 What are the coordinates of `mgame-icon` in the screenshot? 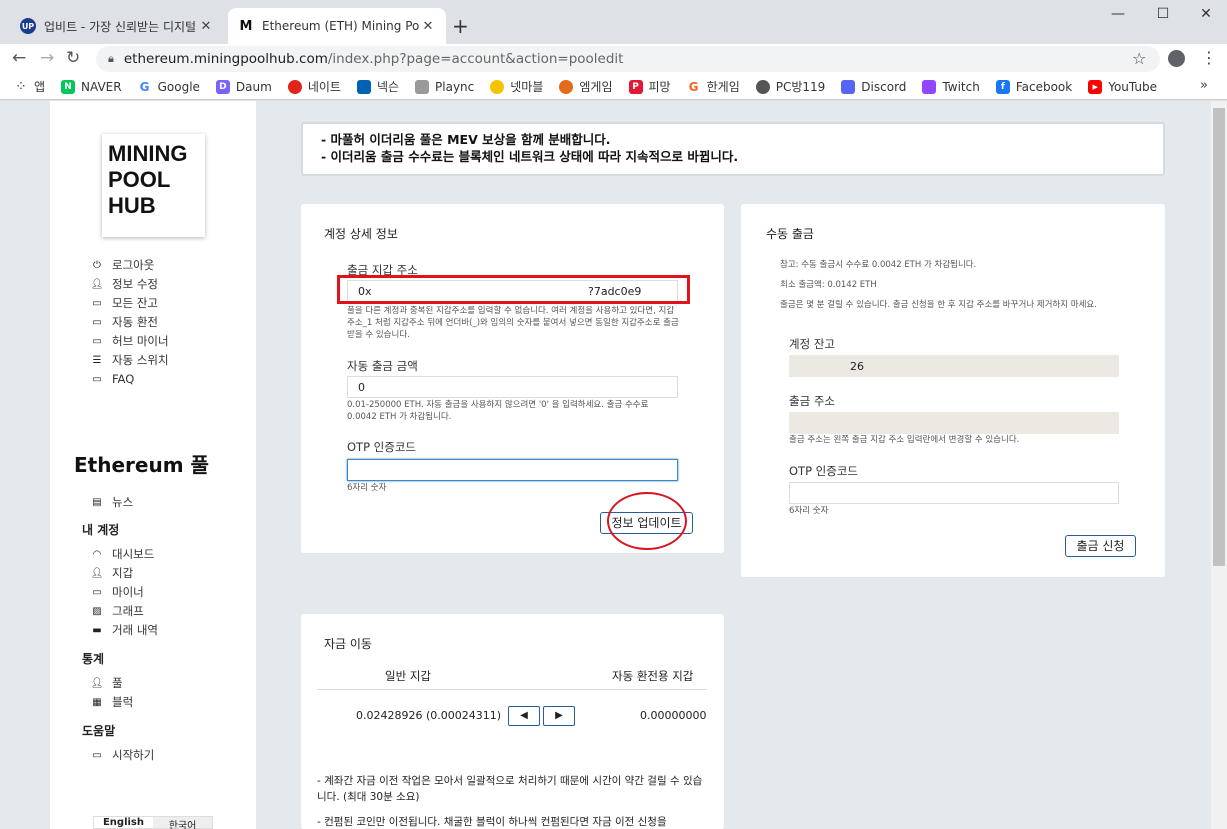 It's located at (566, 86).